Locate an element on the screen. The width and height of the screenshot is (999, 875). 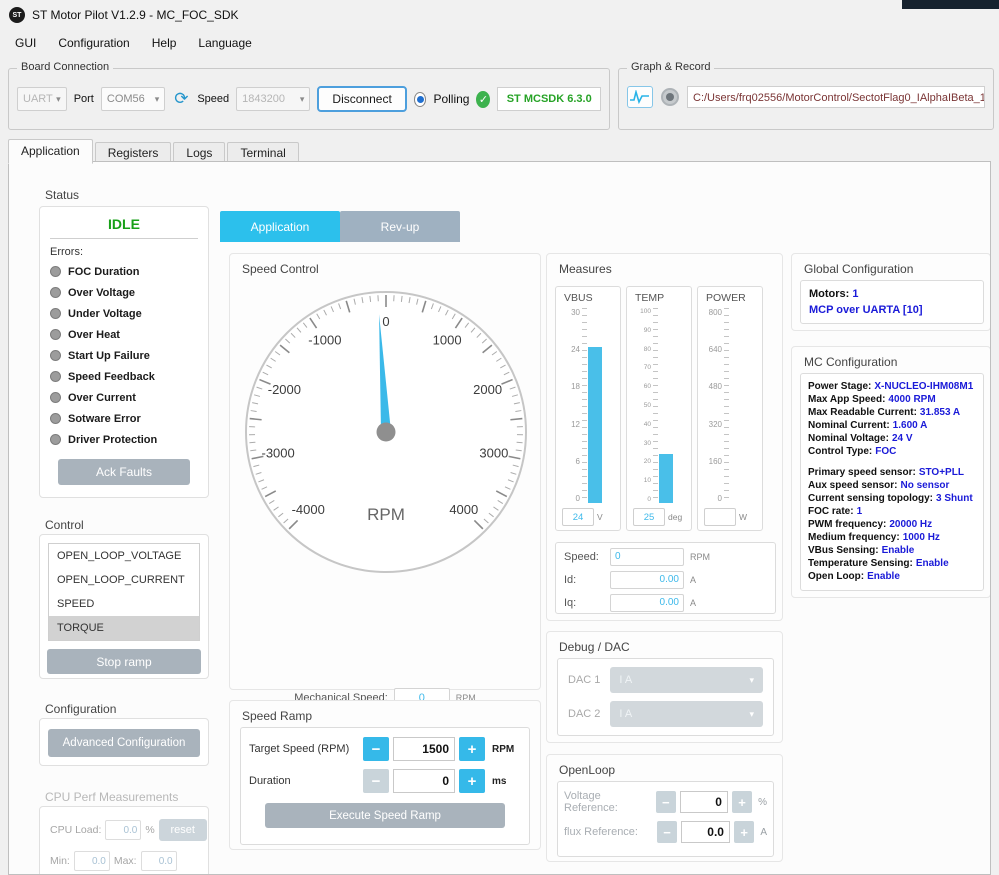
error-item: Over Heat is located at coordinates (124, 334).